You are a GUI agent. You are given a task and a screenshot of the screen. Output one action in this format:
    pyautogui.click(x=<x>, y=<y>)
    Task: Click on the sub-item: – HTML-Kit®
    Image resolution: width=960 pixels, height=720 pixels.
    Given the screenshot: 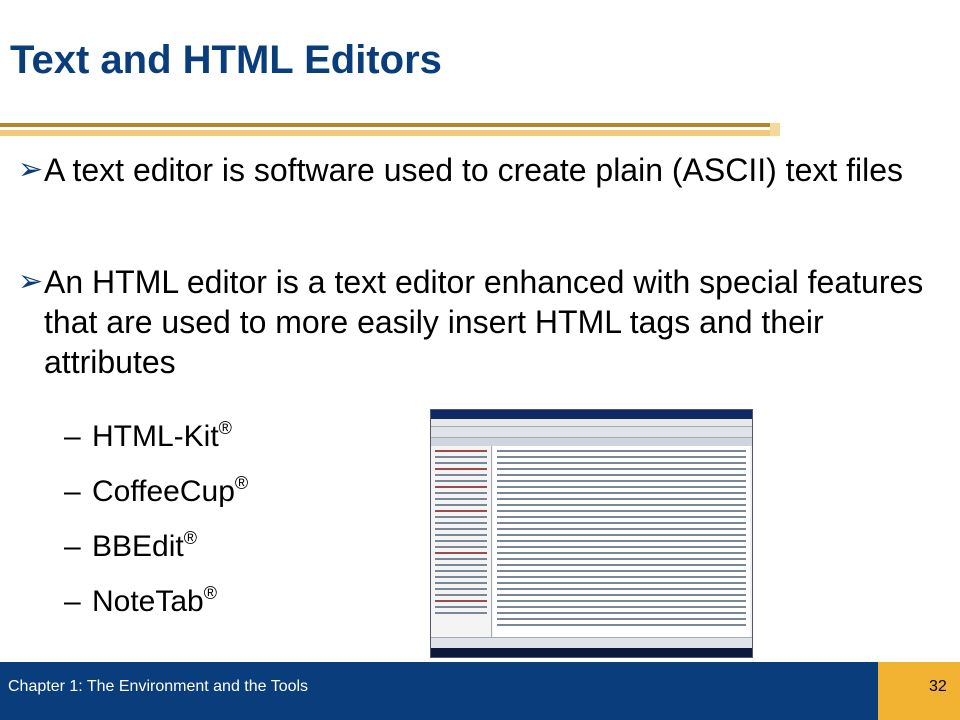 What is the action you would take?
    pyautogui.click(x=148, y=439)
    